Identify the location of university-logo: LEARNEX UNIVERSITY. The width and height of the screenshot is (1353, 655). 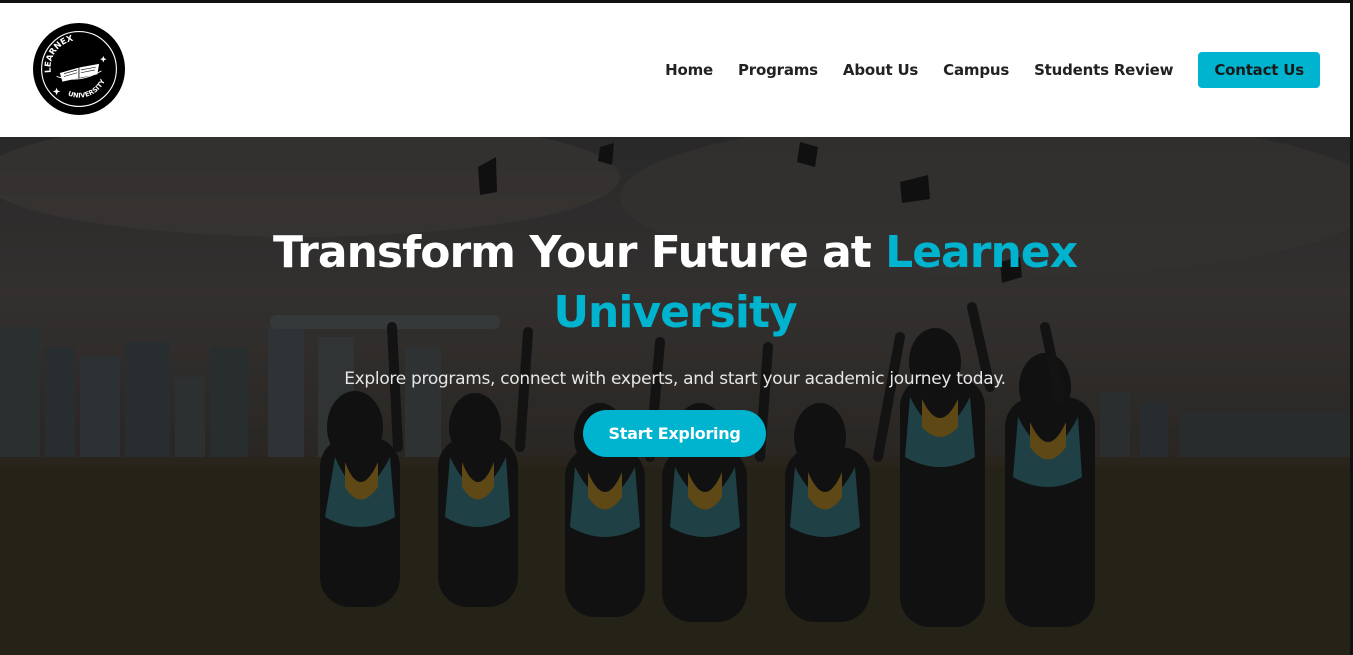
(79, 69).